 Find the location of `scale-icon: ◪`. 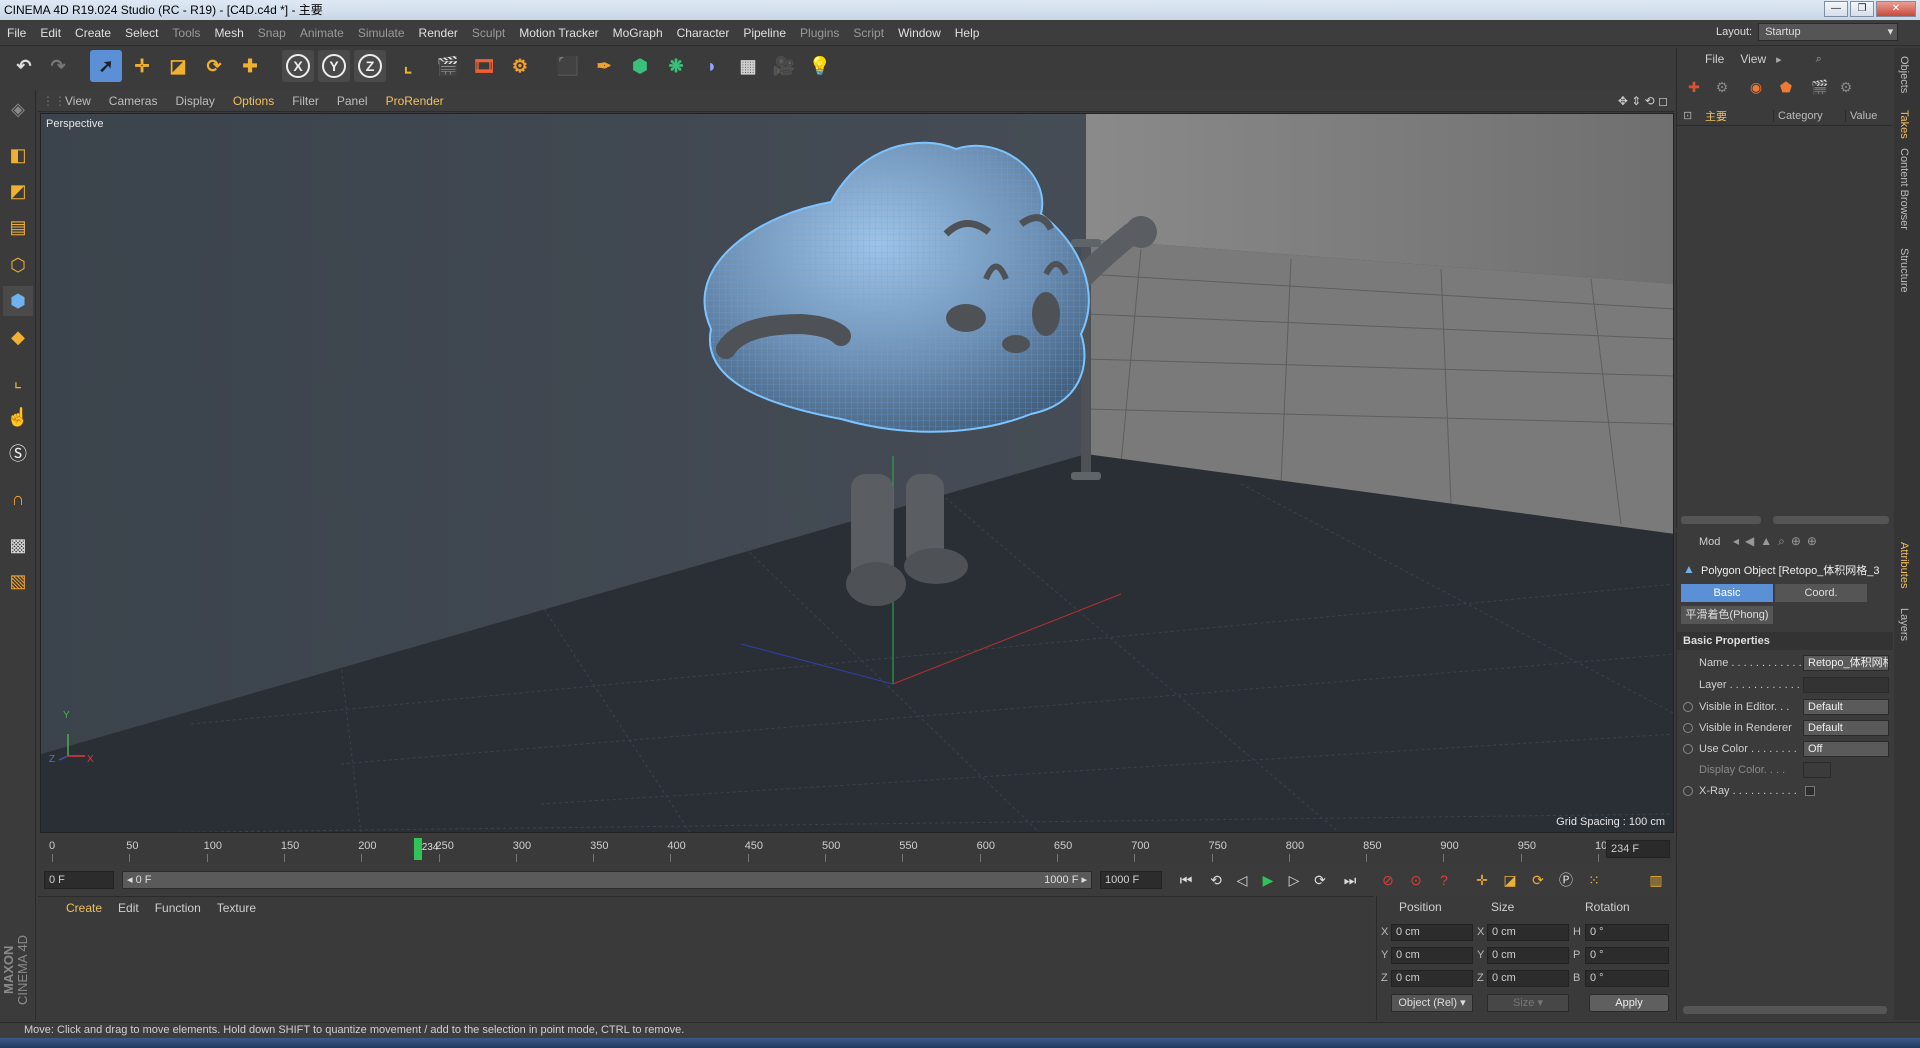

scale-icon: ◪ is located at coordinates (178, 66).